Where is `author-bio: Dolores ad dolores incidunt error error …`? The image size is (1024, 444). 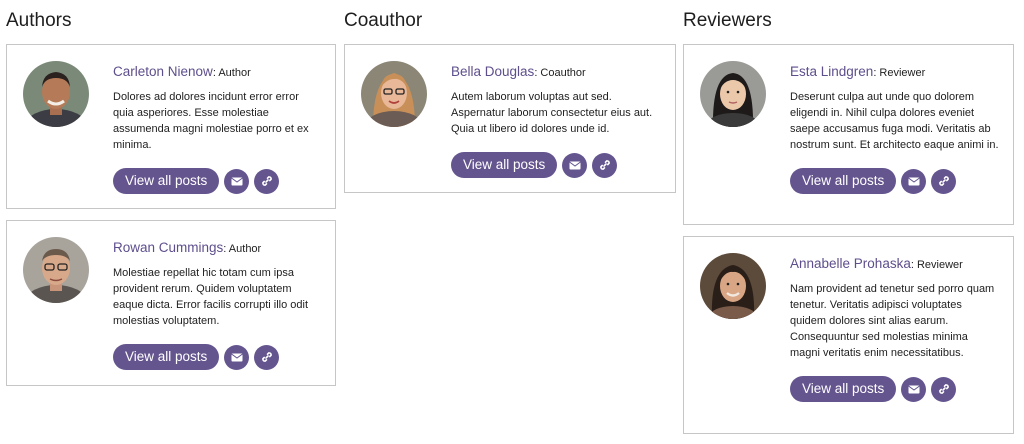
author-bio: Dolores ad dolores incidunt error error … is located at coordinates (211, 121).